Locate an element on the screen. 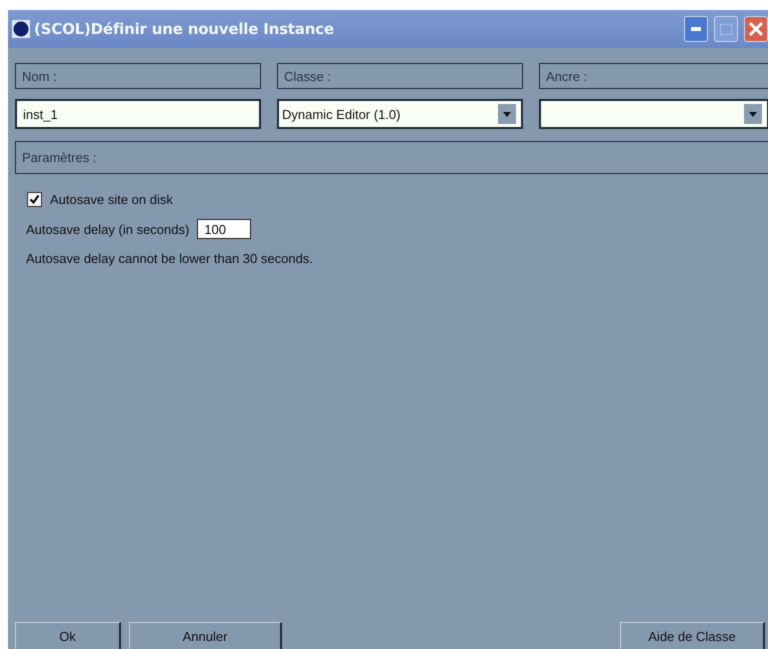  delay-label: Autosave delay (in seconds) is located at coordinates (108, 229).